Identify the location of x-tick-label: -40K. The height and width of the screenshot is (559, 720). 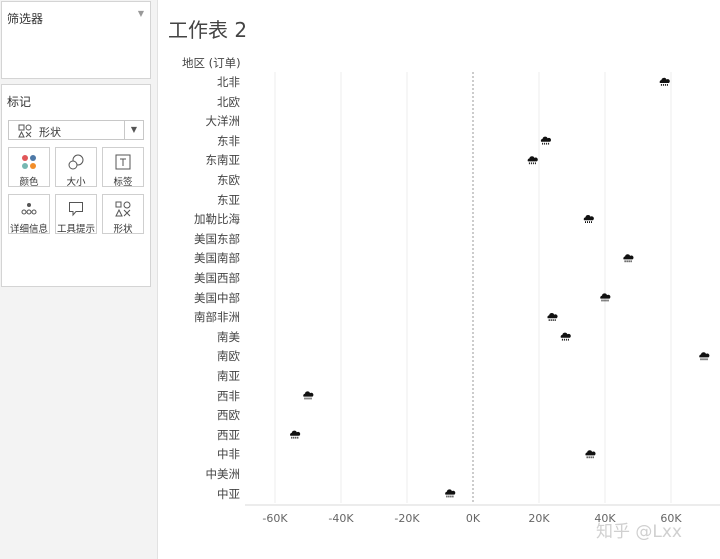
(341, 518).